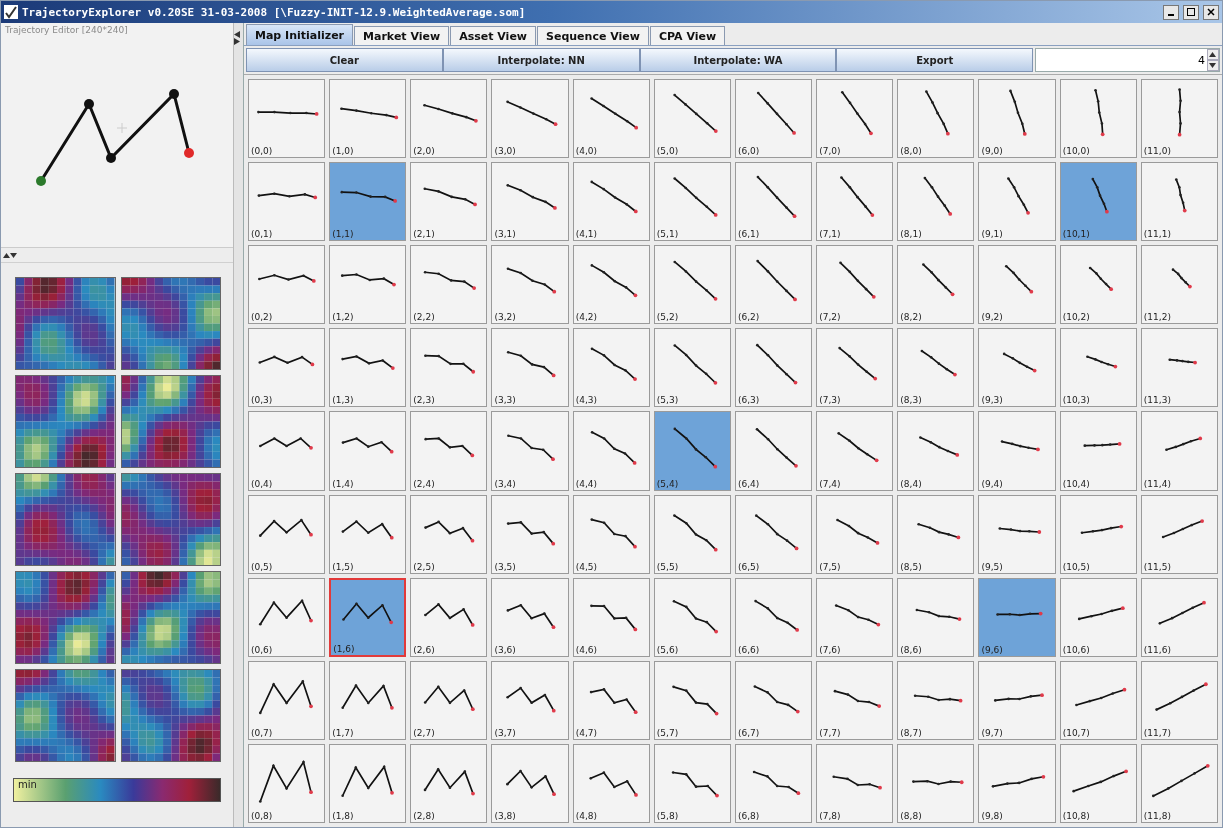 Image resolution: width=1223 pixels, height=828 pixels. Describe the element at coordinates (774, 700) in the screenshot. I see `map-cell: (6,7)` at that location.